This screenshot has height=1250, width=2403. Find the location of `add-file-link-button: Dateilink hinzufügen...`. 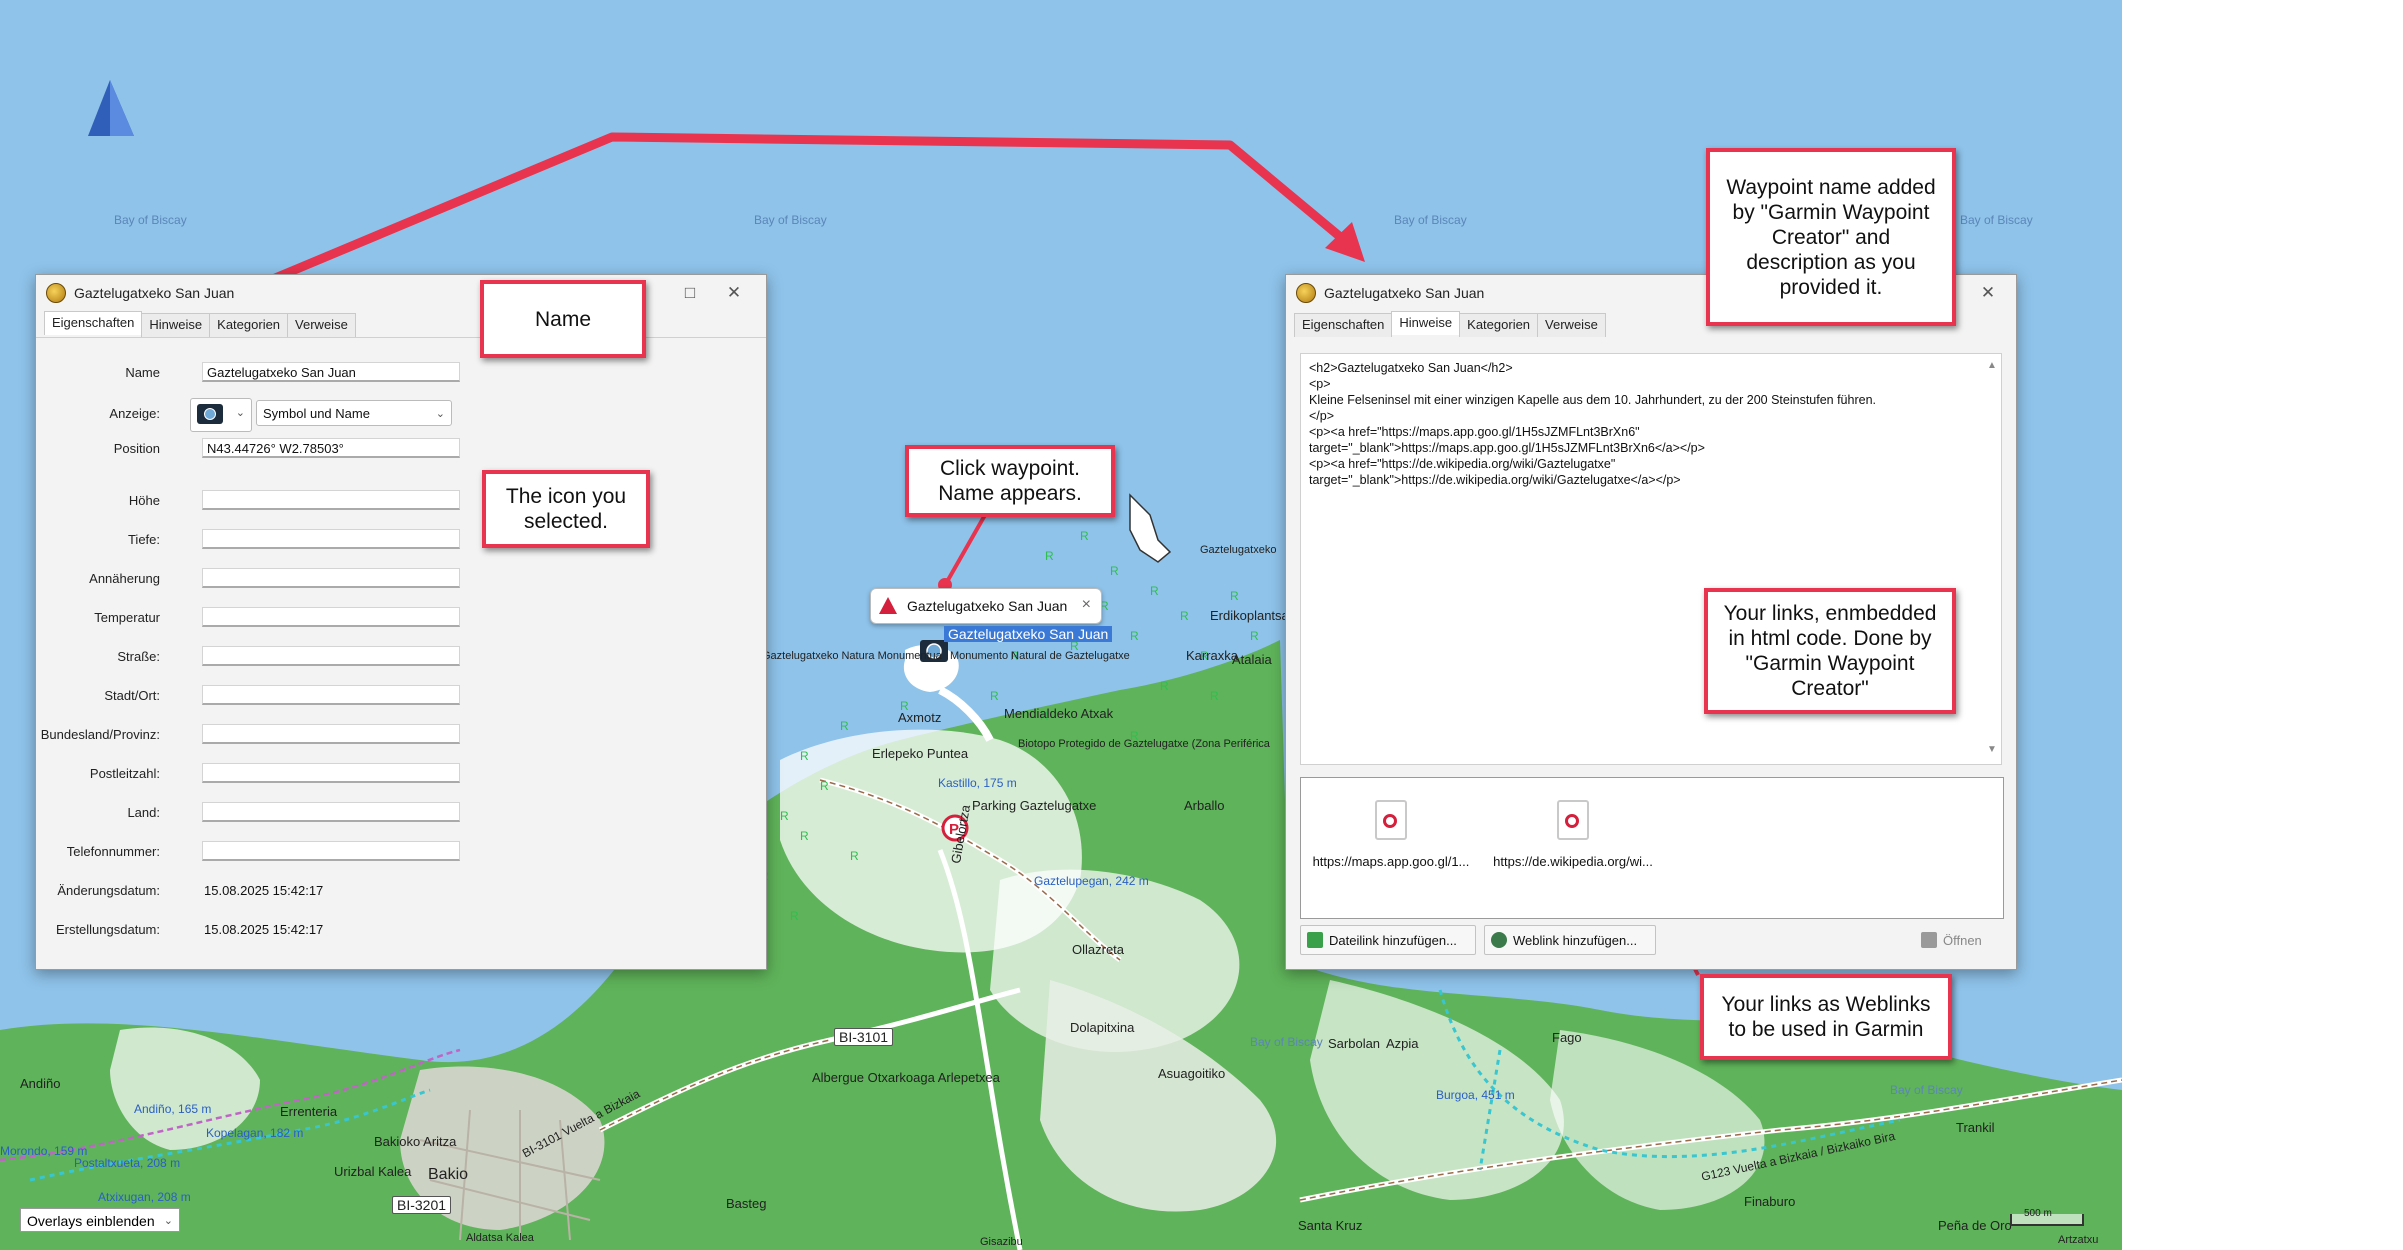

add-file-link-button: Dateilink hinzufügen... is located at coordinates (1388, 940).